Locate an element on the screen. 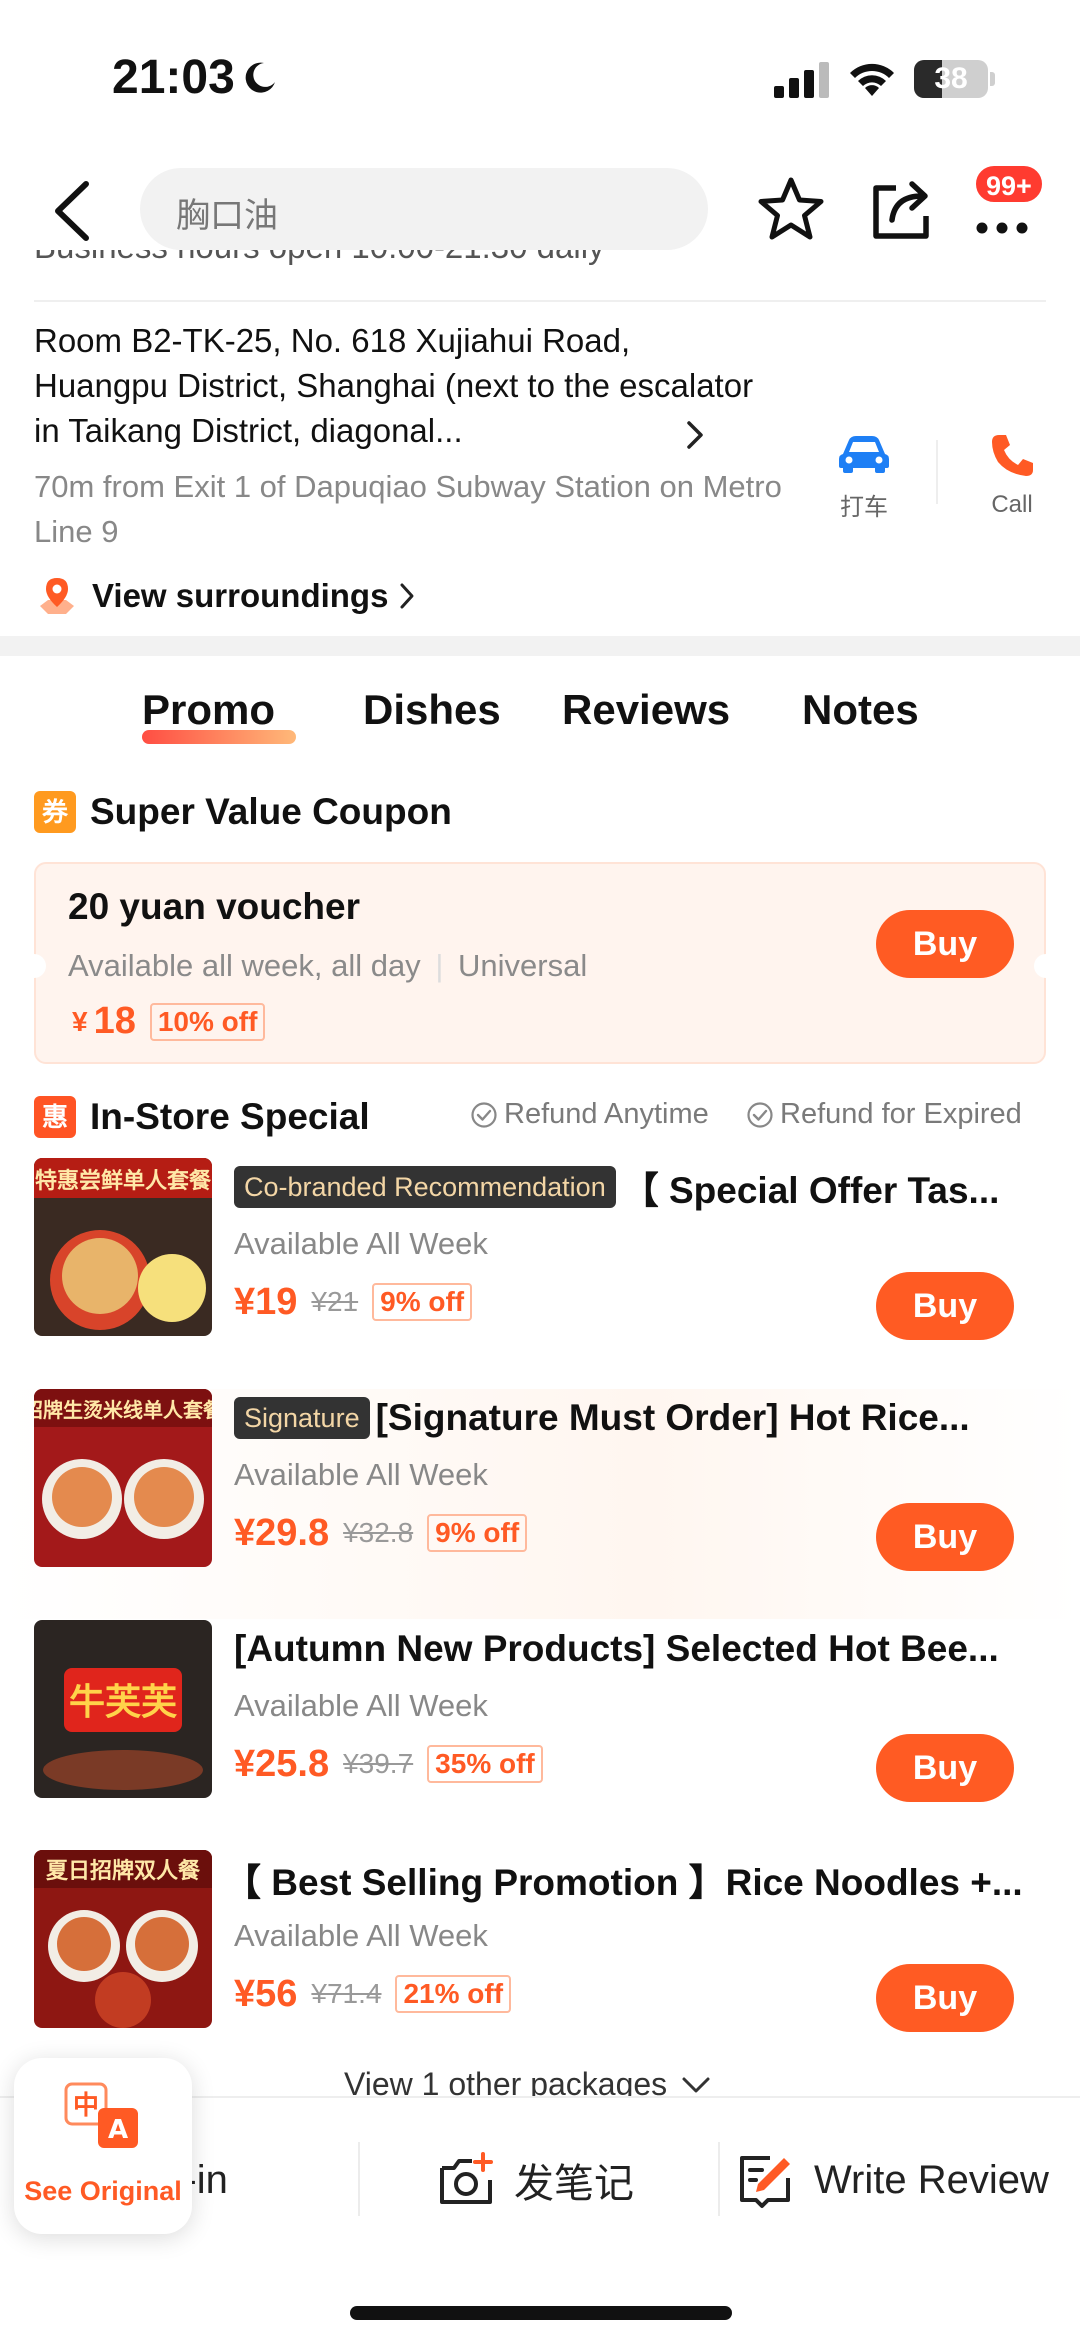  coupon-section-header: 券 Super Value Coupon is located at coordinates (243, 812).